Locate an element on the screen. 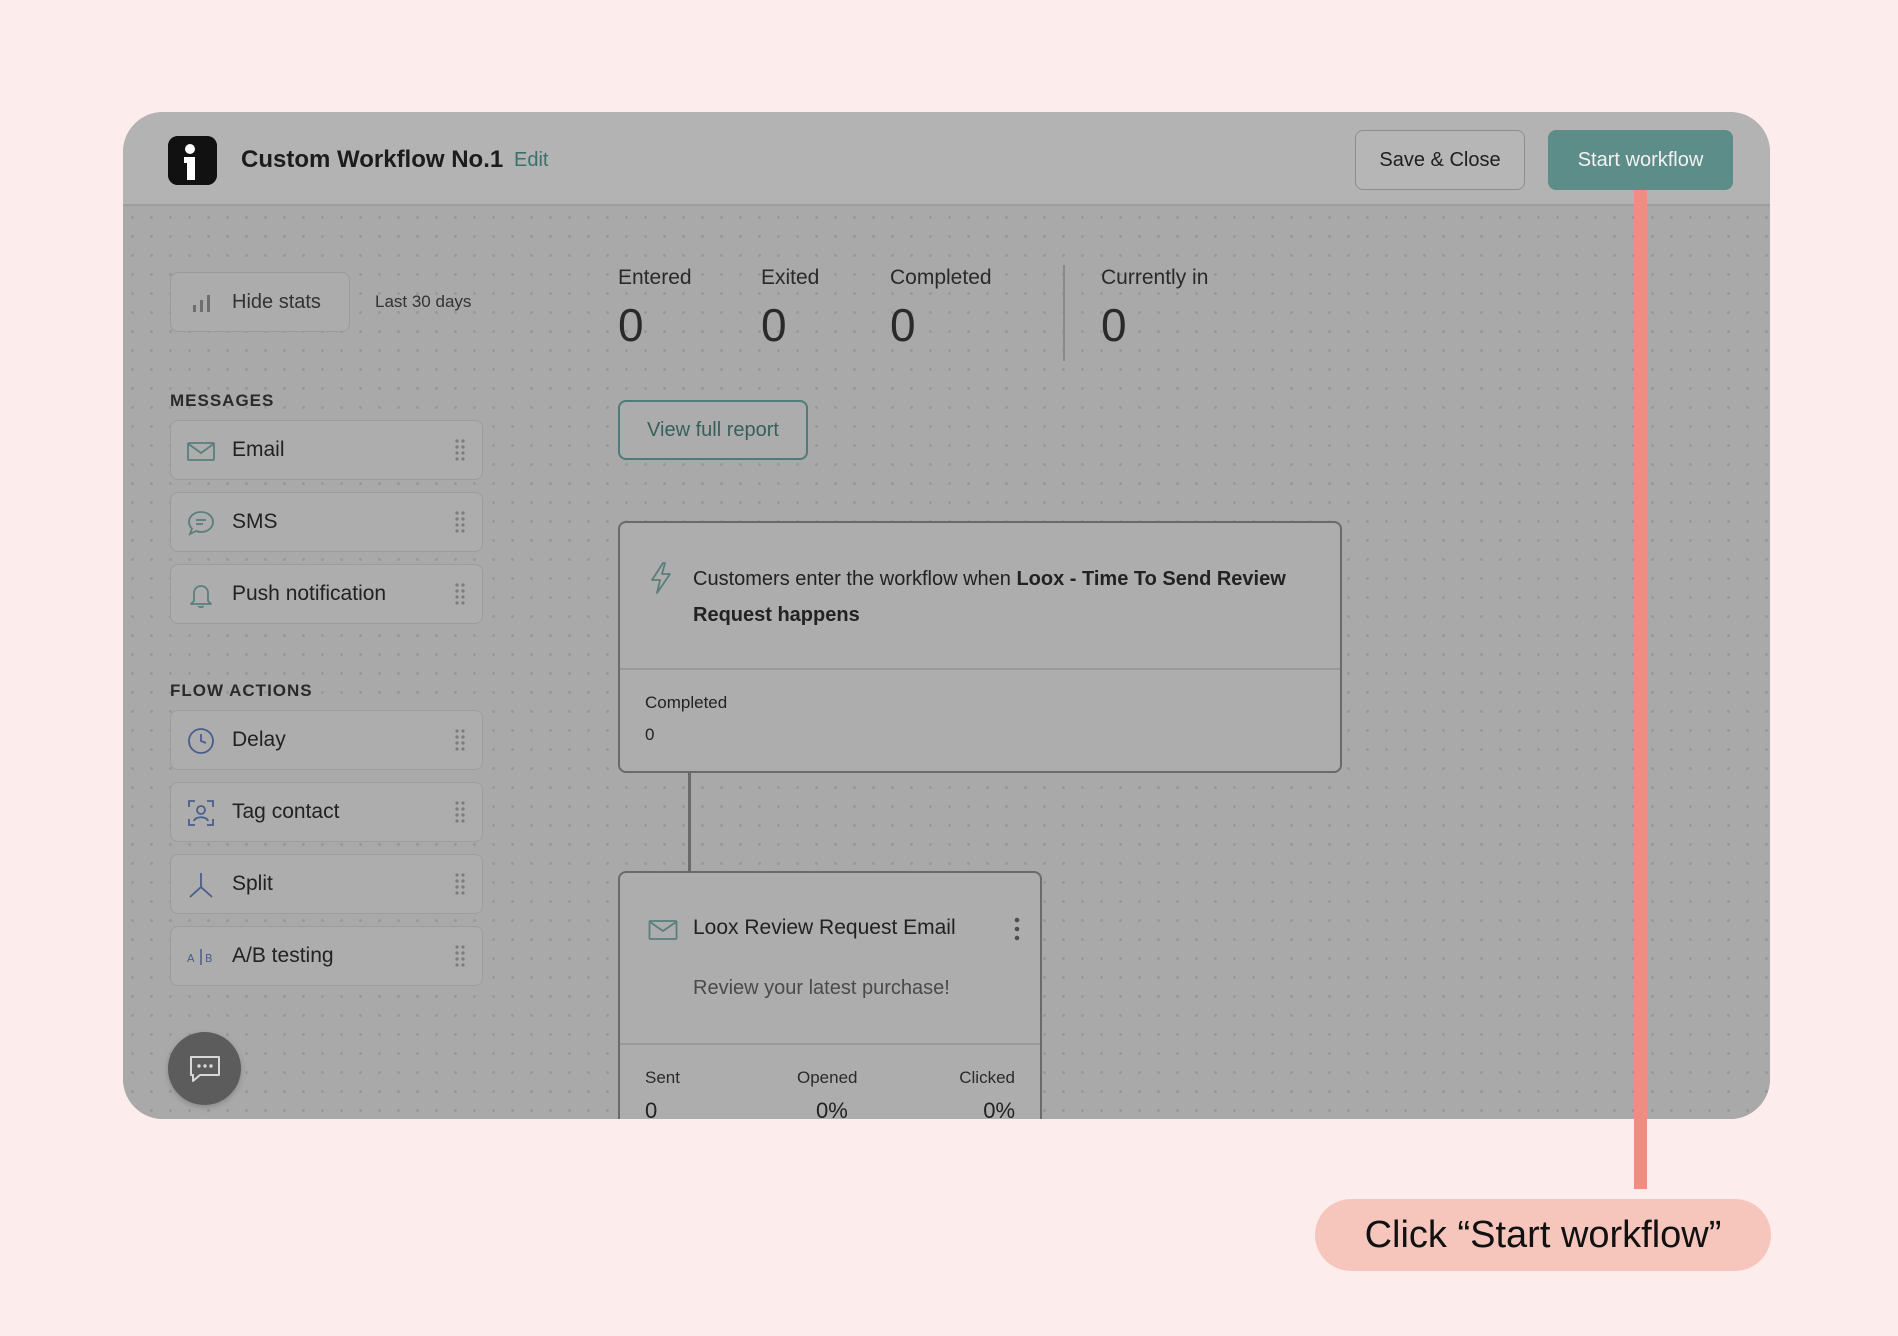 This screenshot has height=1336, width=1898. palette-item-label: SMS is located at coordinates (255, 521).